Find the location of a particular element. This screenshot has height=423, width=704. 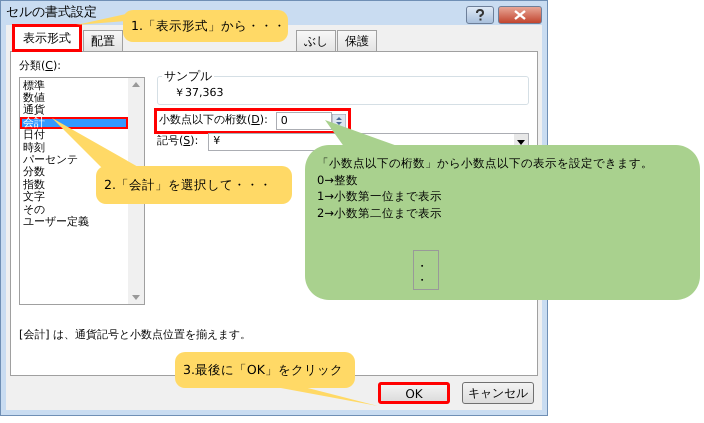

sample-value: ￥37,363 is located at coordinates (199, 93).